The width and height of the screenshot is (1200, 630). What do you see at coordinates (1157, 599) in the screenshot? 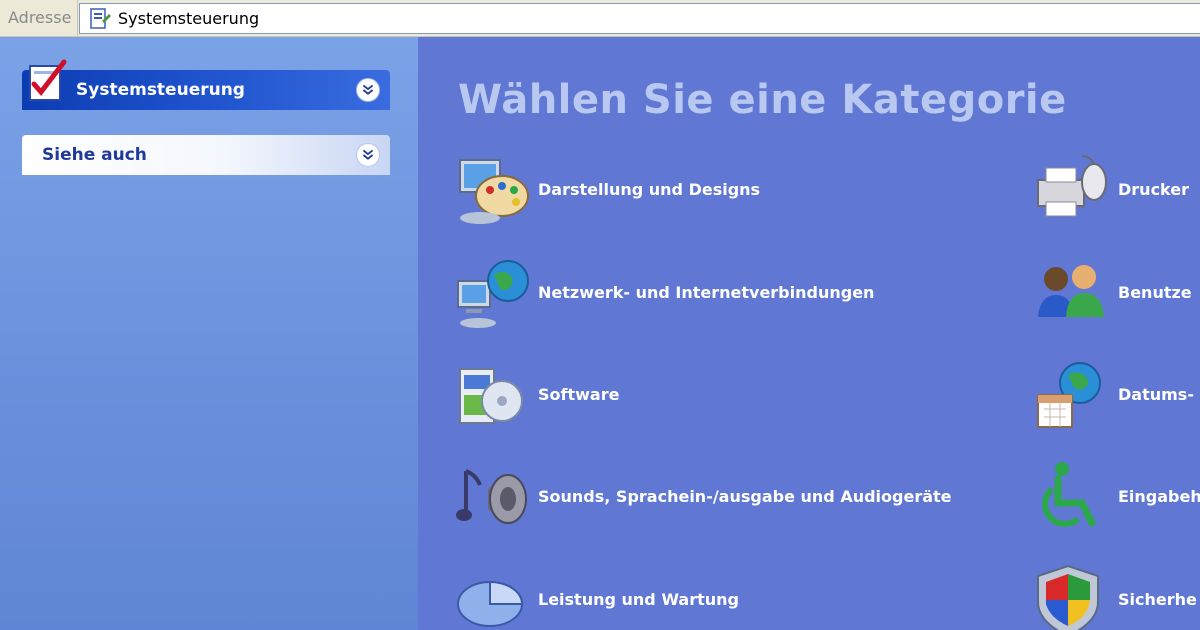
I see `category-label: Sicherhe` at bounding box center [1157, 599].